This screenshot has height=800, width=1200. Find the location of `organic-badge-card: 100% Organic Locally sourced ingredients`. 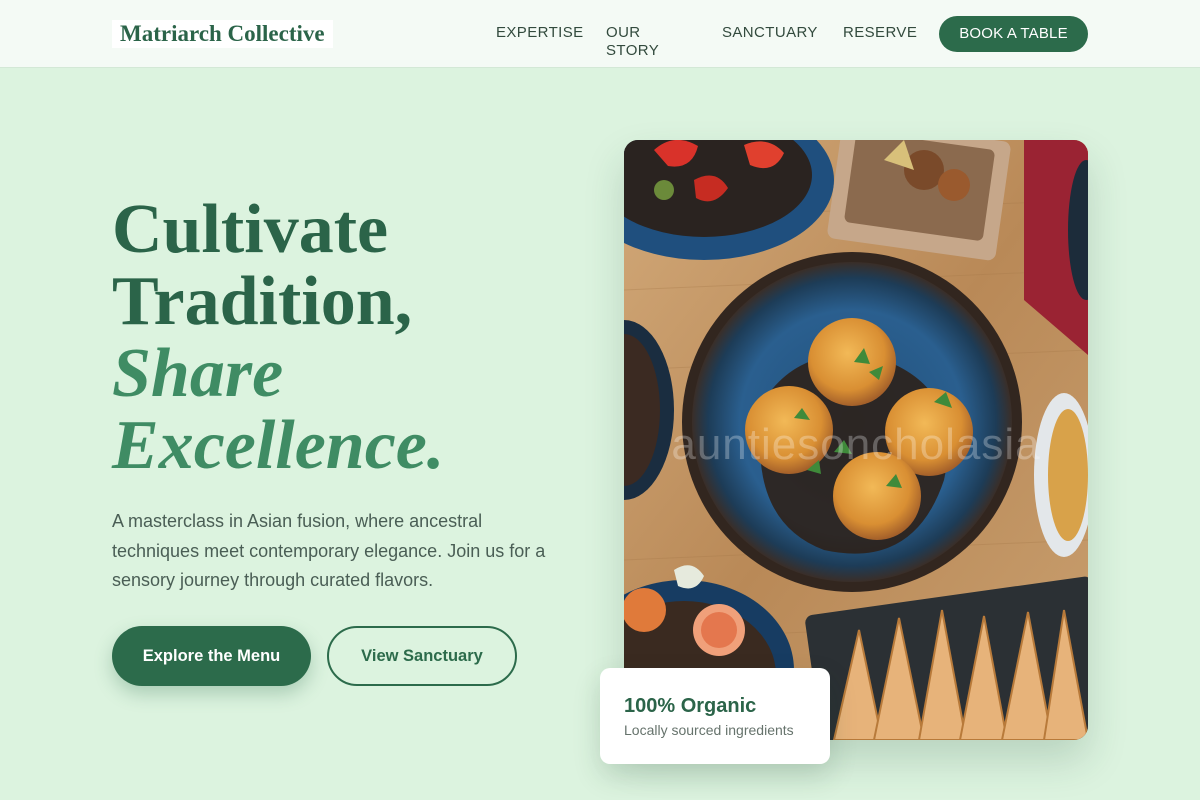

organic-badge-card: 100% Organic Locally sourced ingredients is located at coordinates (715, 716).